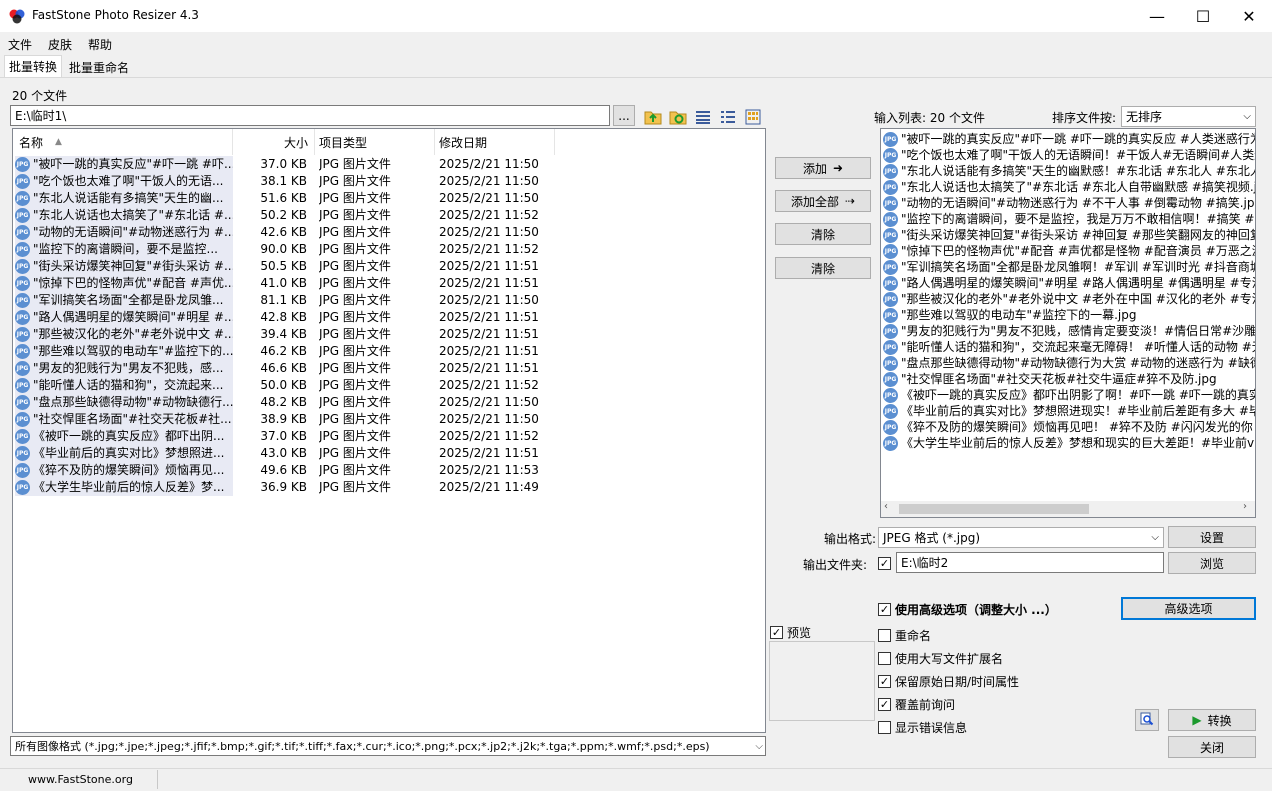 The width and height of the screenshot is (1272, 791). Describe the element at coordinates (1069, 267) in the screenshot. I see `list-item: JPG "军训搞笑名场面"全都是卧龙凤雏啊！#军训 #军训时光 #抖音商城` at that location.